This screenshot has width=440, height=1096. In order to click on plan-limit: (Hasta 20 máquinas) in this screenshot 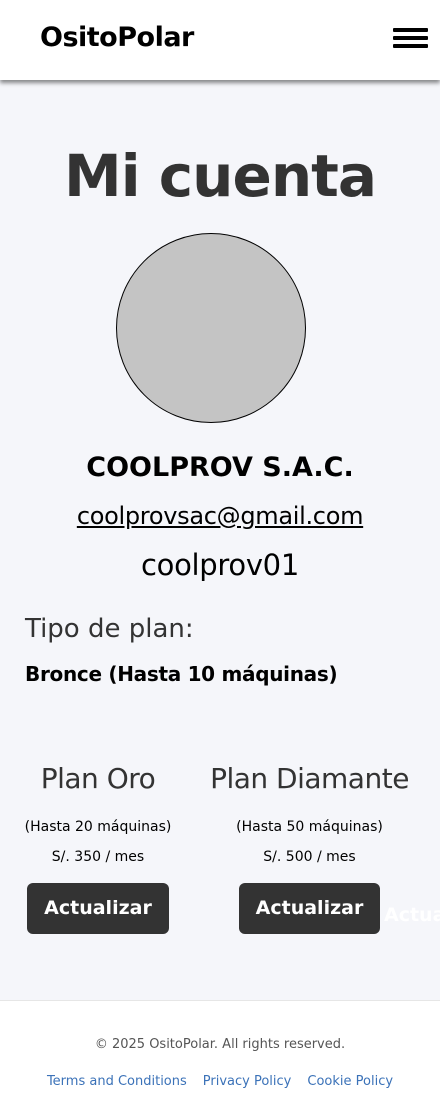, I will do `click(98, 827)`.